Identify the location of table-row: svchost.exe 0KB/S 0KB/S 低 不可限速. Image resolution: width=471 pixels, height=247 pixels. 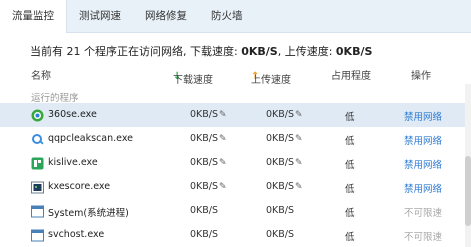
(232, 235).